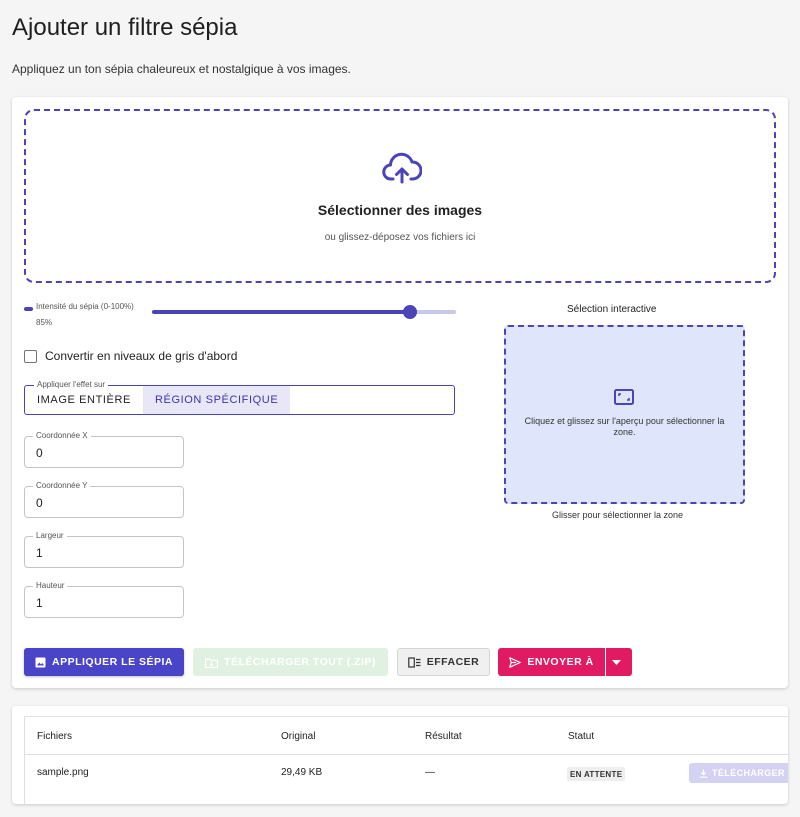 Image resolution: width=800 pixels, height=817 pixels. What do you see at coordinates (50, 536) in the screenshot?
I see `width-label: Largeur` at bounding box center [50, 536].